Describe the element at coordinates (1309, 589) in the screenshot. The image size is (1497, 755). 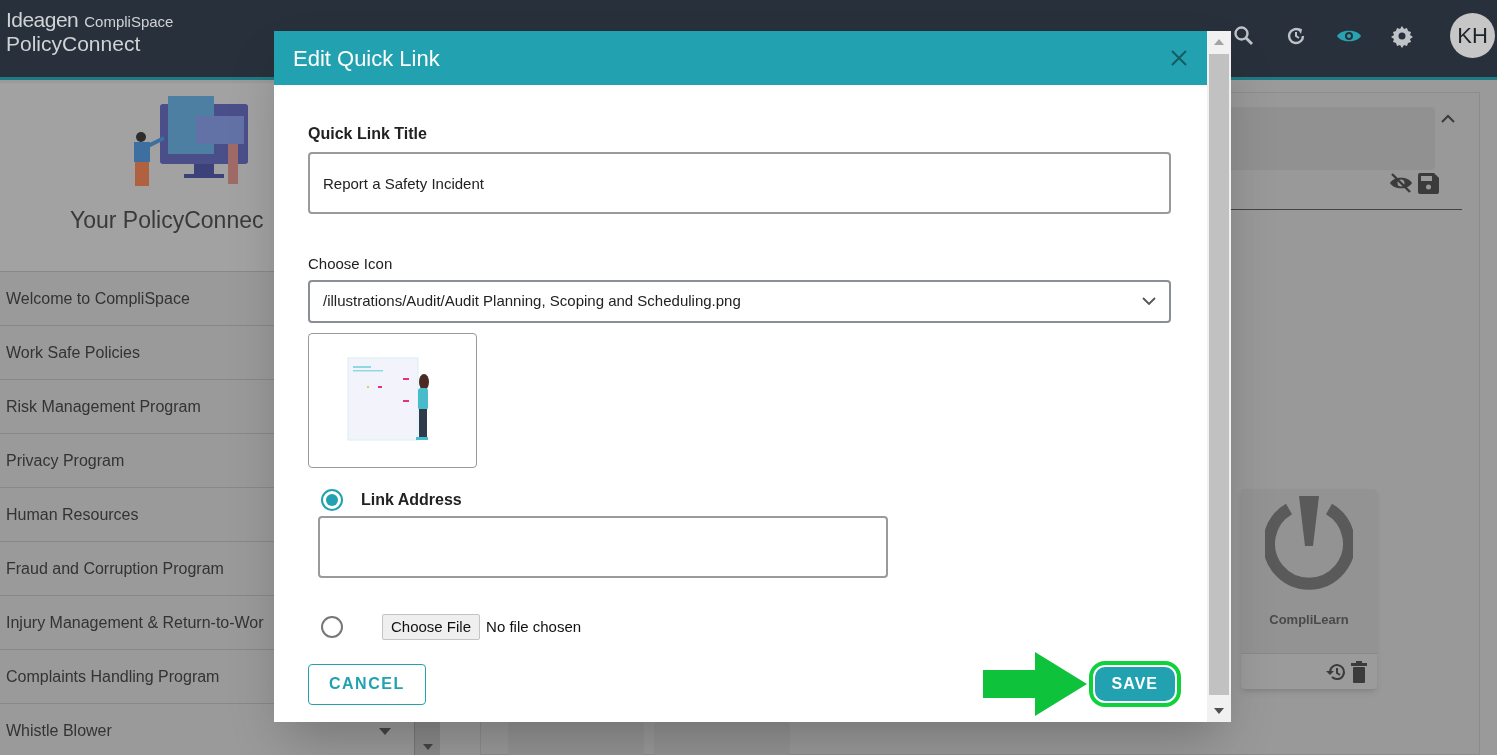
I see `quick-link-card: CompliLearn` at that location.